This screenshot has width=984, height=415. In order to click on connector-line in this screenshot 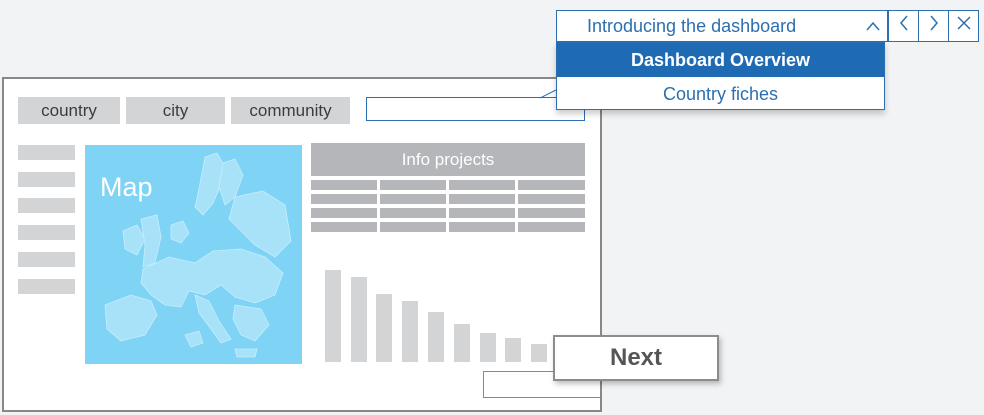, I will do `click(548, 94)`.